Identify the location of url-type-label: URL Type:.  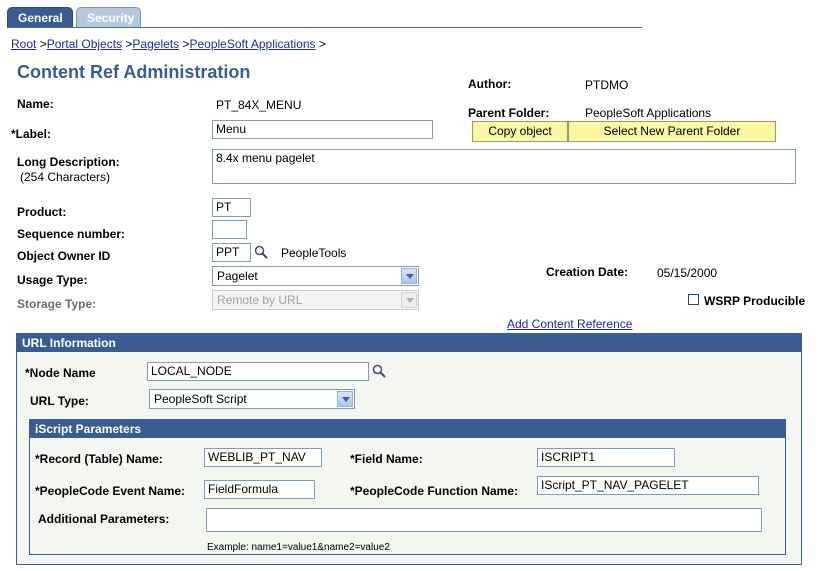
(59, 401).